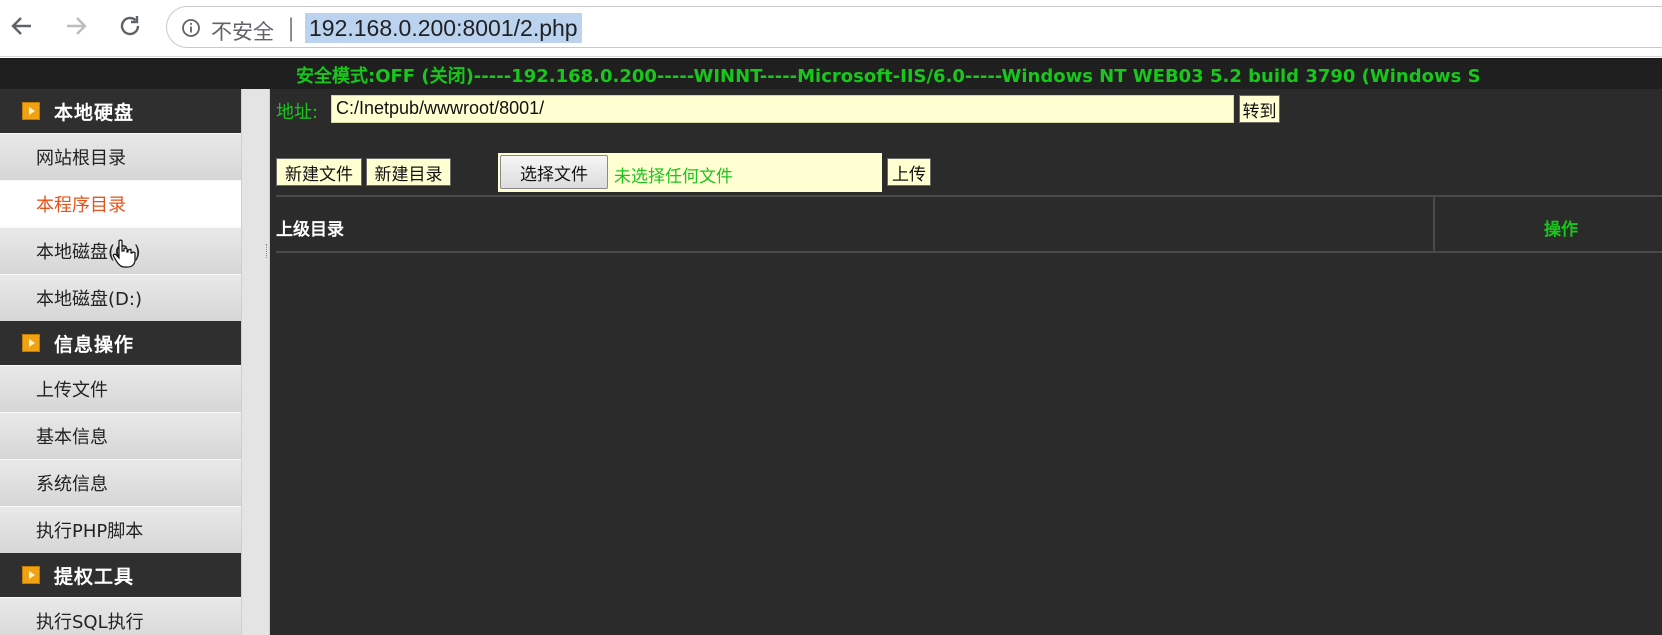 The height and width of the screenshot is (635, 1662). I want to click on hand-cursor-icon, so click(124, 253).